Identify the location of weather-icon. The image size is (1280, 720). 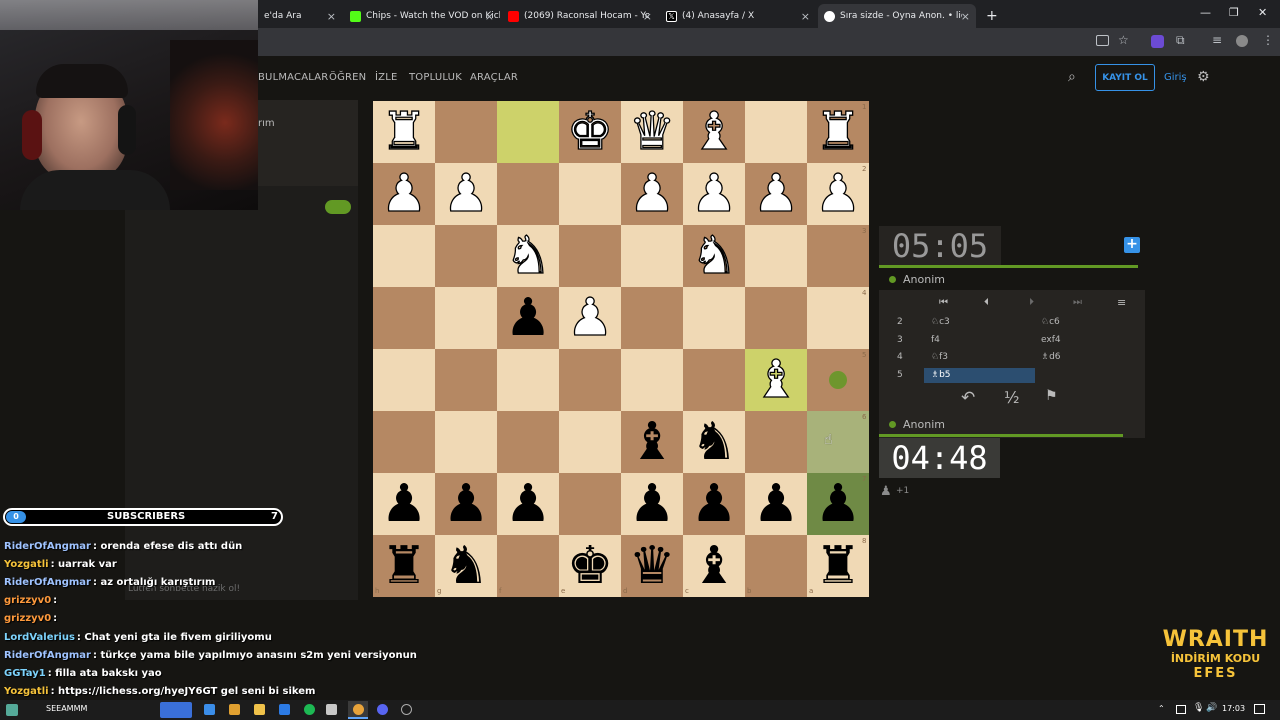
(12, 710).